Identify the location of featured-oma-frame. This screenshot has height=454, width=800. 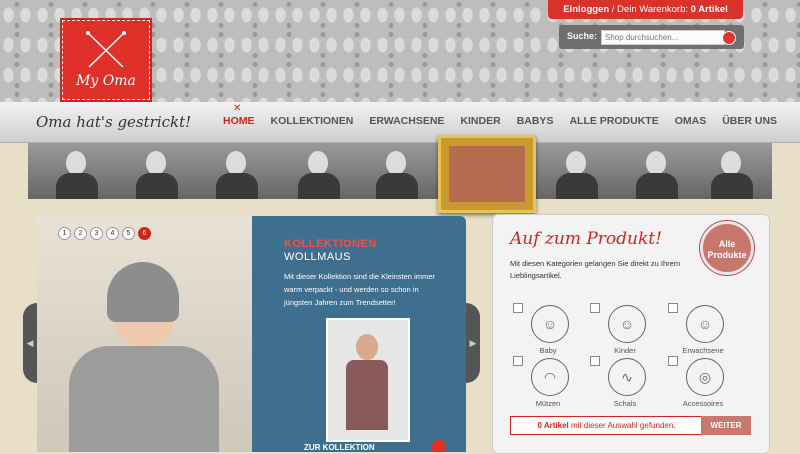
(487, 174).